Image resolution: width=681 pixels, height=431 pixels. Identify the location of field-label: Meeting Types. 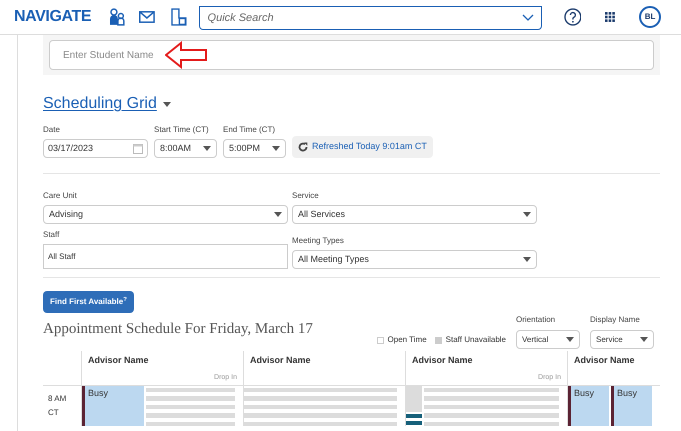
(318, 241).